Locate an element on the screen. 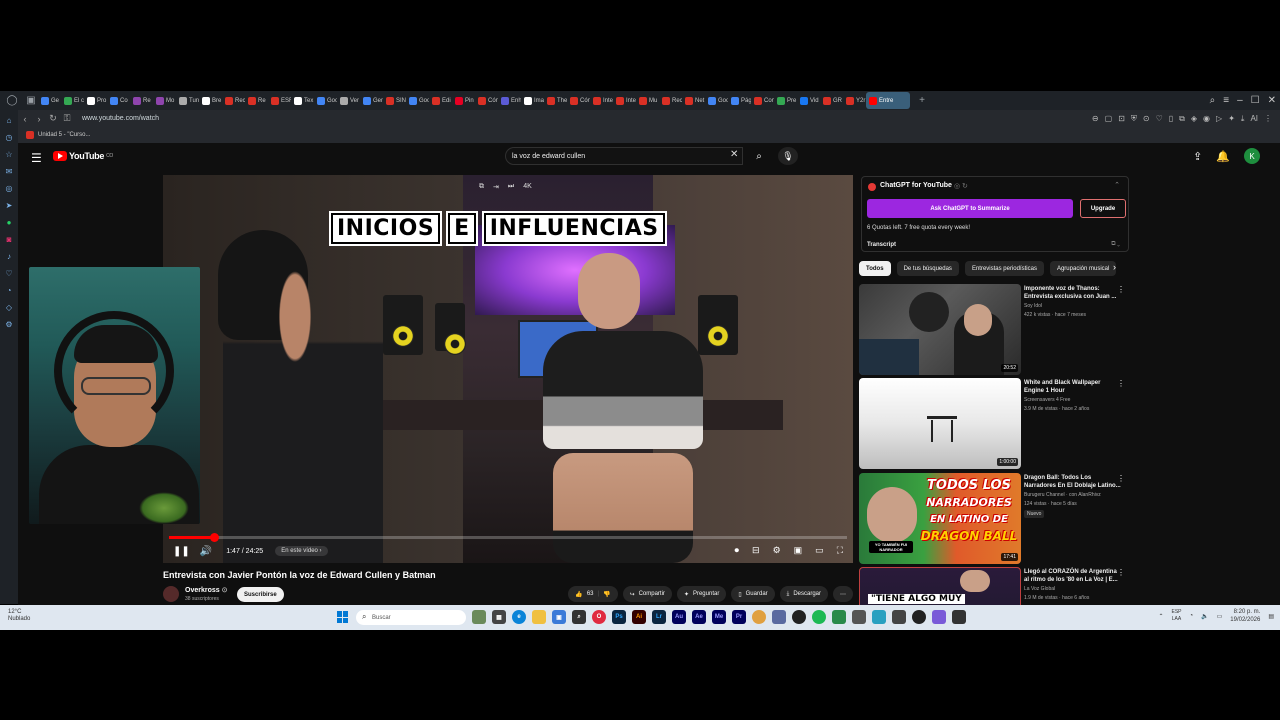 Image resolution: width=1280 pixels, height=720 pixels. chatgpt-status-icons: ◎ ↻ is located at coordinates (961, 186).